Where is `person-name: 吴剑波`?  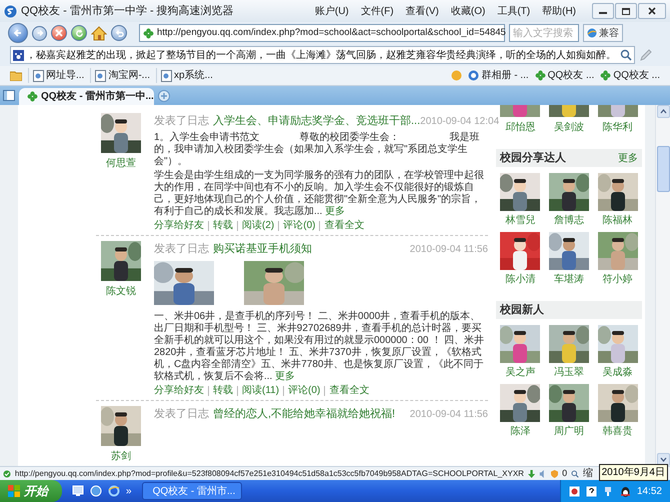 person-name: 吴剑波 is located at coordinates (569, 127).